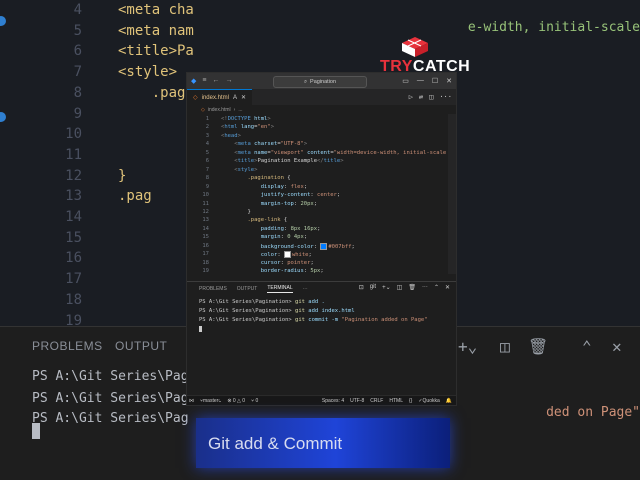 The image size is (640, 480). What do you see at coordinates (410, 401) in the screenshot?
I see `formatter-icon: {}` at bounding box center [410, 401].